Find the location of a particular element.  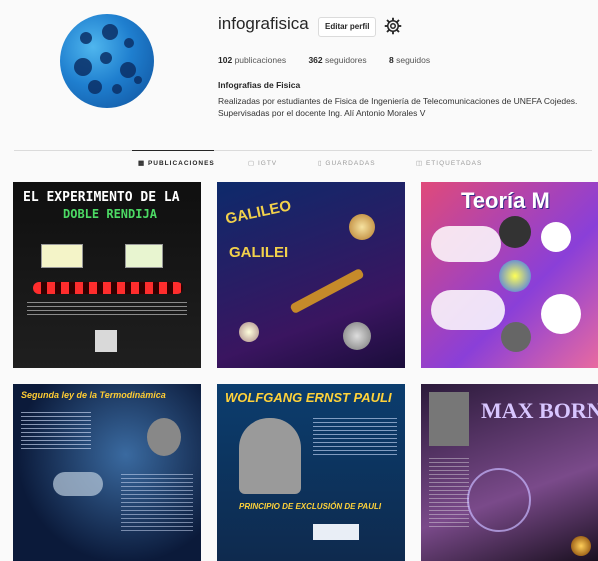

edit-profile-button: Editar perfil is located at coordinates (347, 27).